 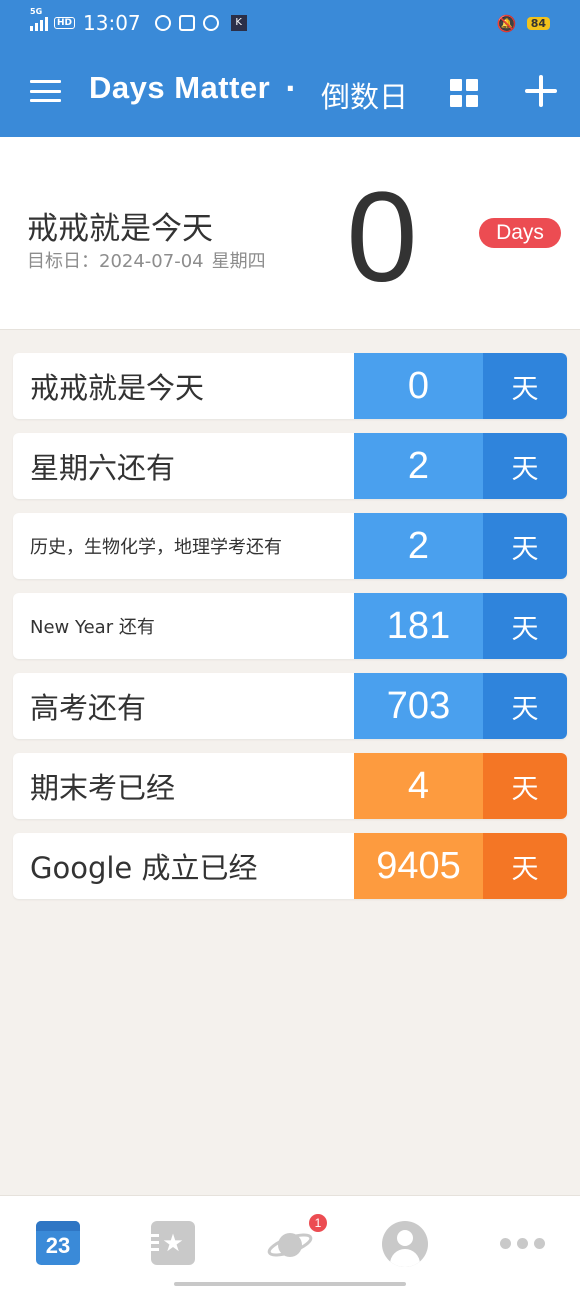 What do you see at coordinates (186, 23) in the screenshot?
I see `app-notification-icon` at bounding box center [186, 23].